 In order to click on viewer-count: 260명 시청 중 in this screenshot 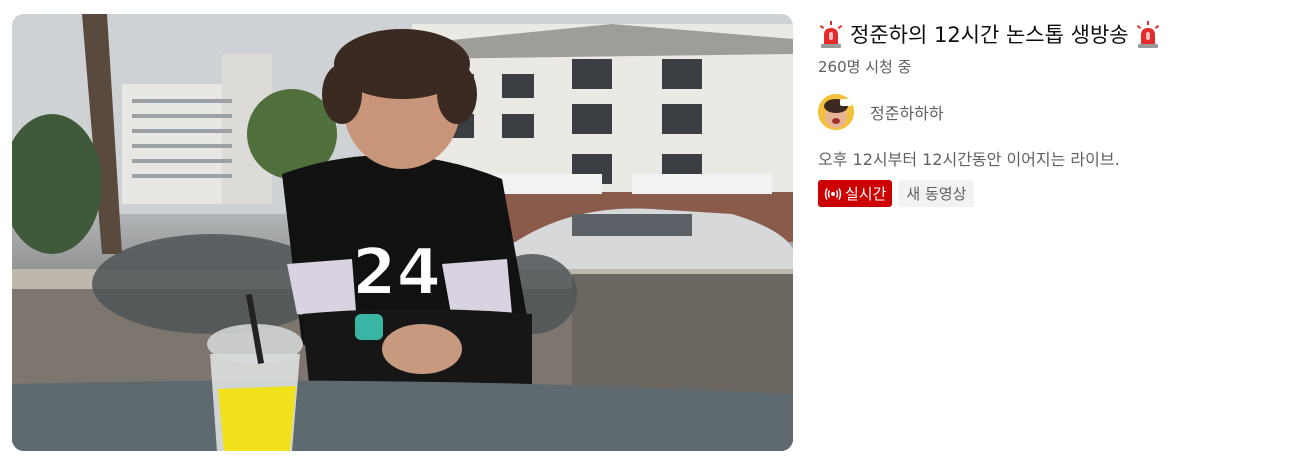, I will do `click(865, 67)`.